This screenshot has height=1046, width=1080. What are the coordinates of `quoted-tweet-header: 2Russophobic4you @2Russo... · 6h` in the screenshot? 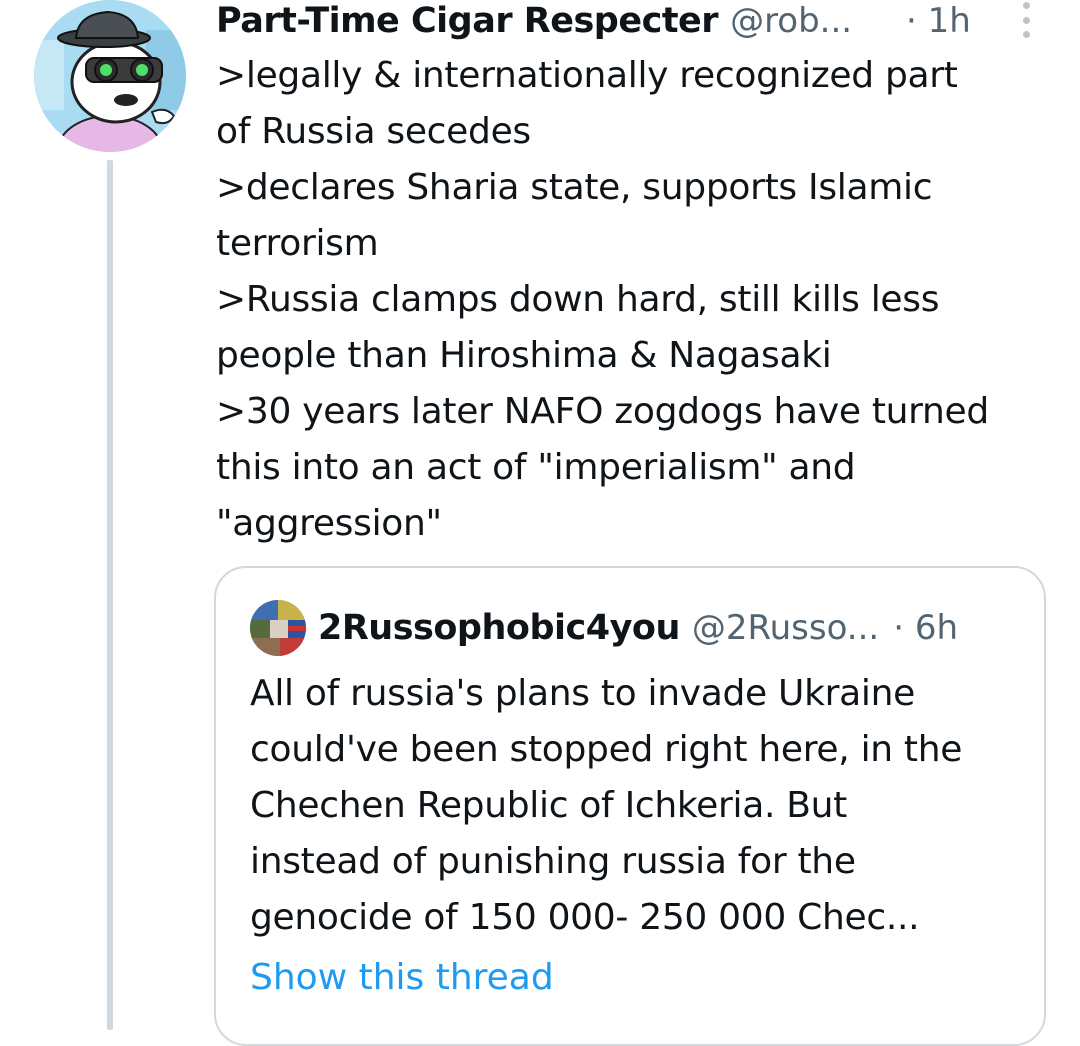 It's located at (637, 628).